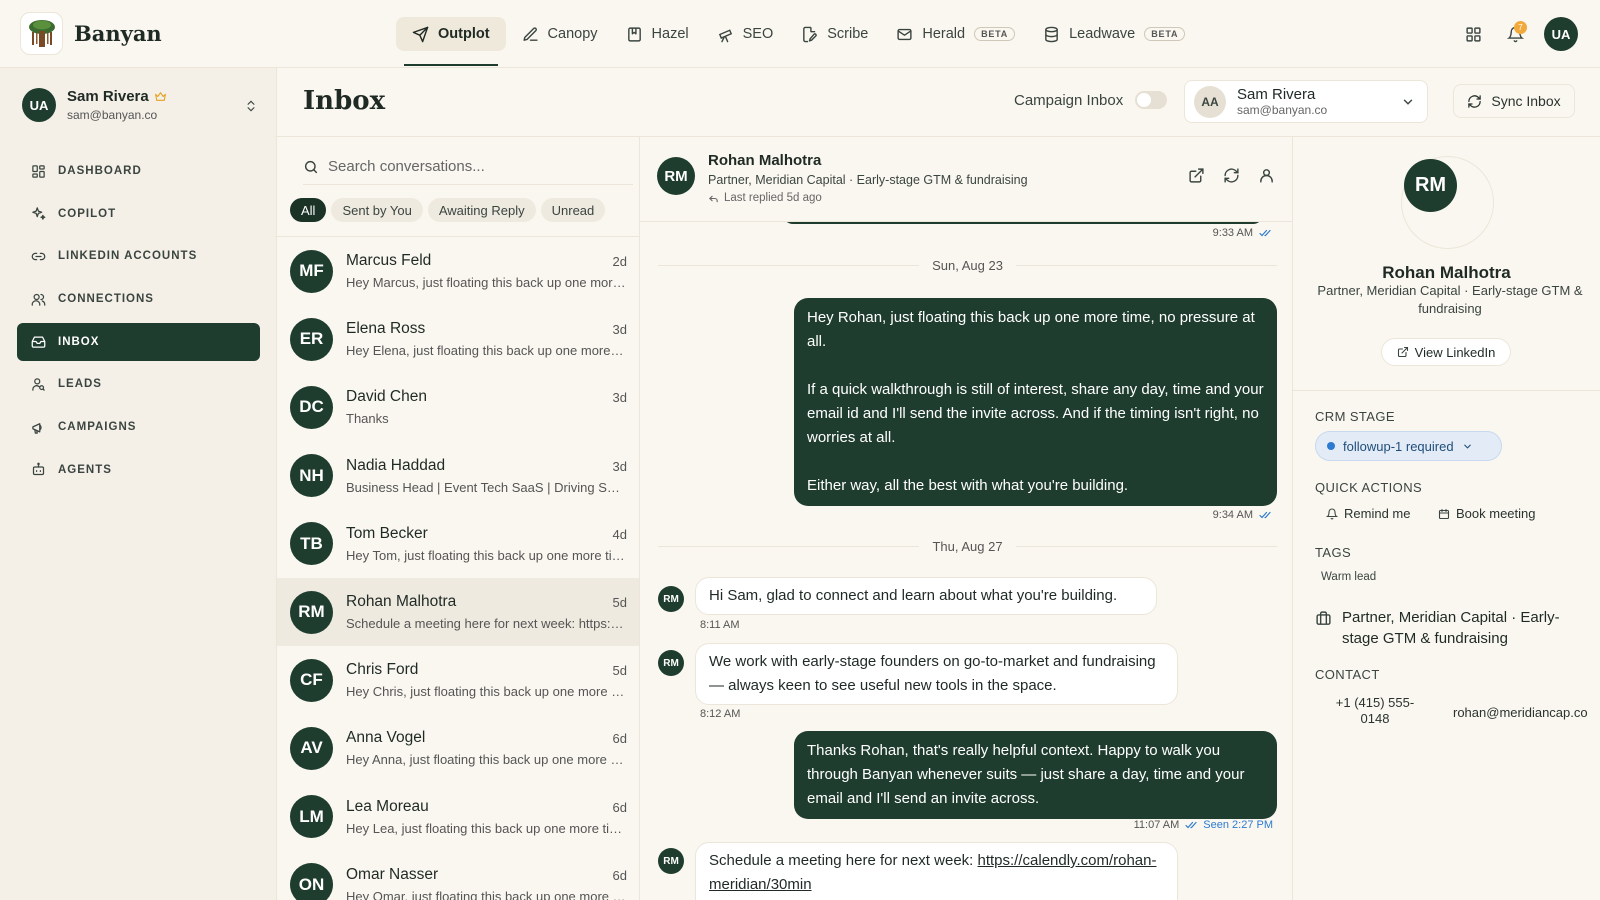 The height and width of the screenshot is (900, 1600). I want to click on tab-herald: Herald BETA, so click(955, 34).